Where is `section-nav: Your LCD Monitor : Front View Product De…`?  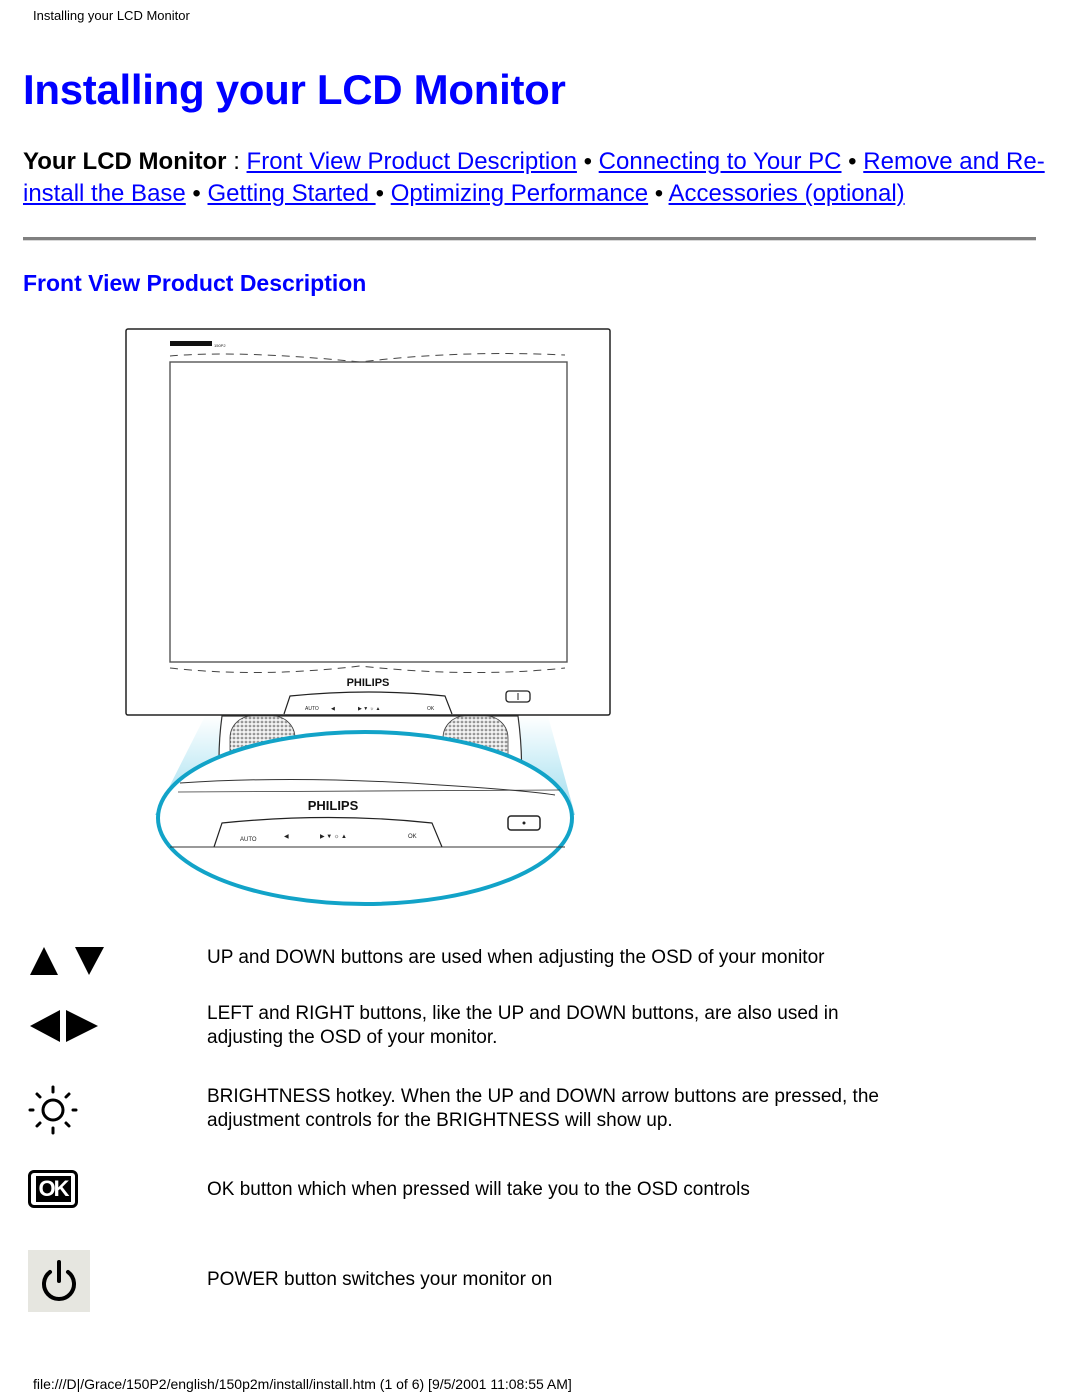
section-nav: Your LCD Monitor : Front View Product De… is located at coordinates (538, 178).